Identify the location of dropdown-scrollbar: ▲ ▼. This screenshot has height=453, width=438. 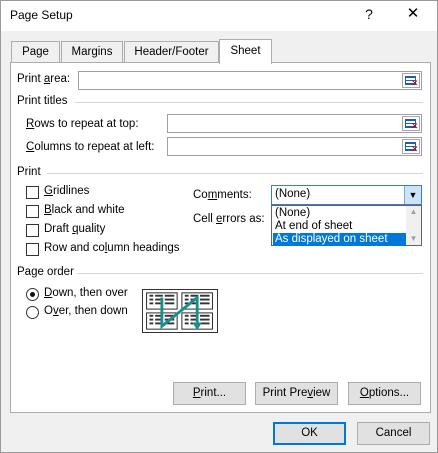
(413, 225).